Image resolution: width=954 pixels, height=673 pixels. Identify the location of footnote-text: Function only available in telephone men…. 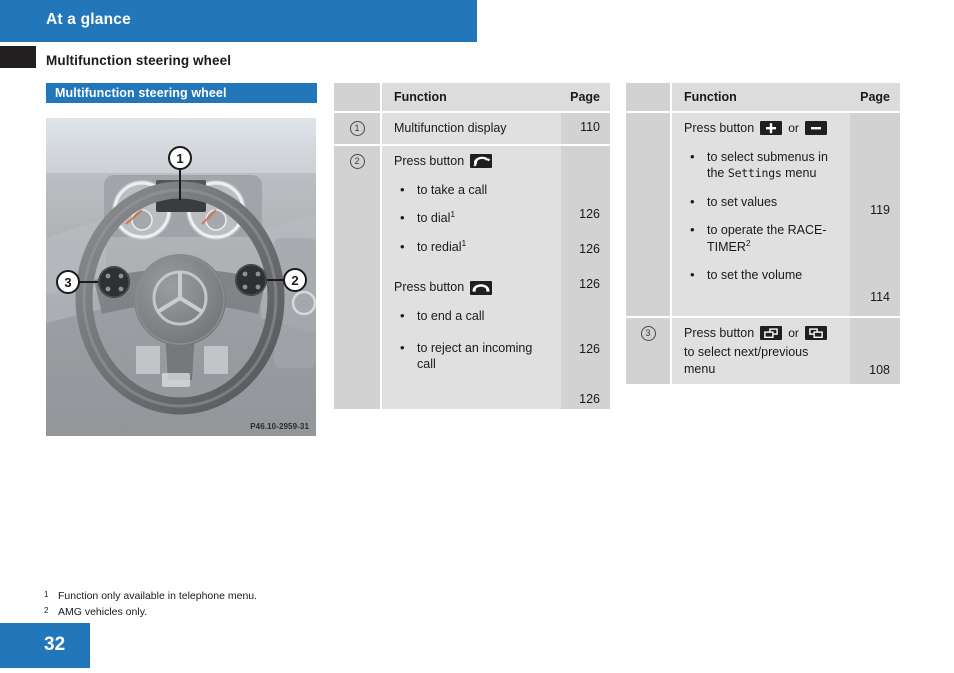
(158, 596).